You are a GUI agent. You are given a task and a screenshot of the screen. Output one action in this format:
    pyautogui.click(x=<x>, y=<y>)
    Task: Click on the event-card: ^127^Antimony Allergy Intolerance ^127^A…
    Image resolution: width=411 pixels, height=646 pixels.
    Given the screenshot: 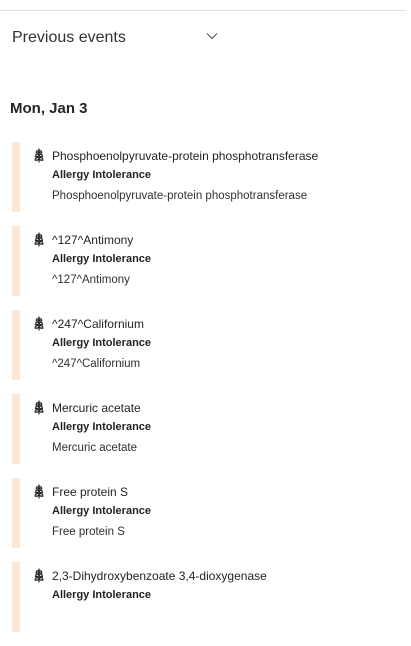 What is the action you would take?
    pyautogui.click(x=211, y=261)
    